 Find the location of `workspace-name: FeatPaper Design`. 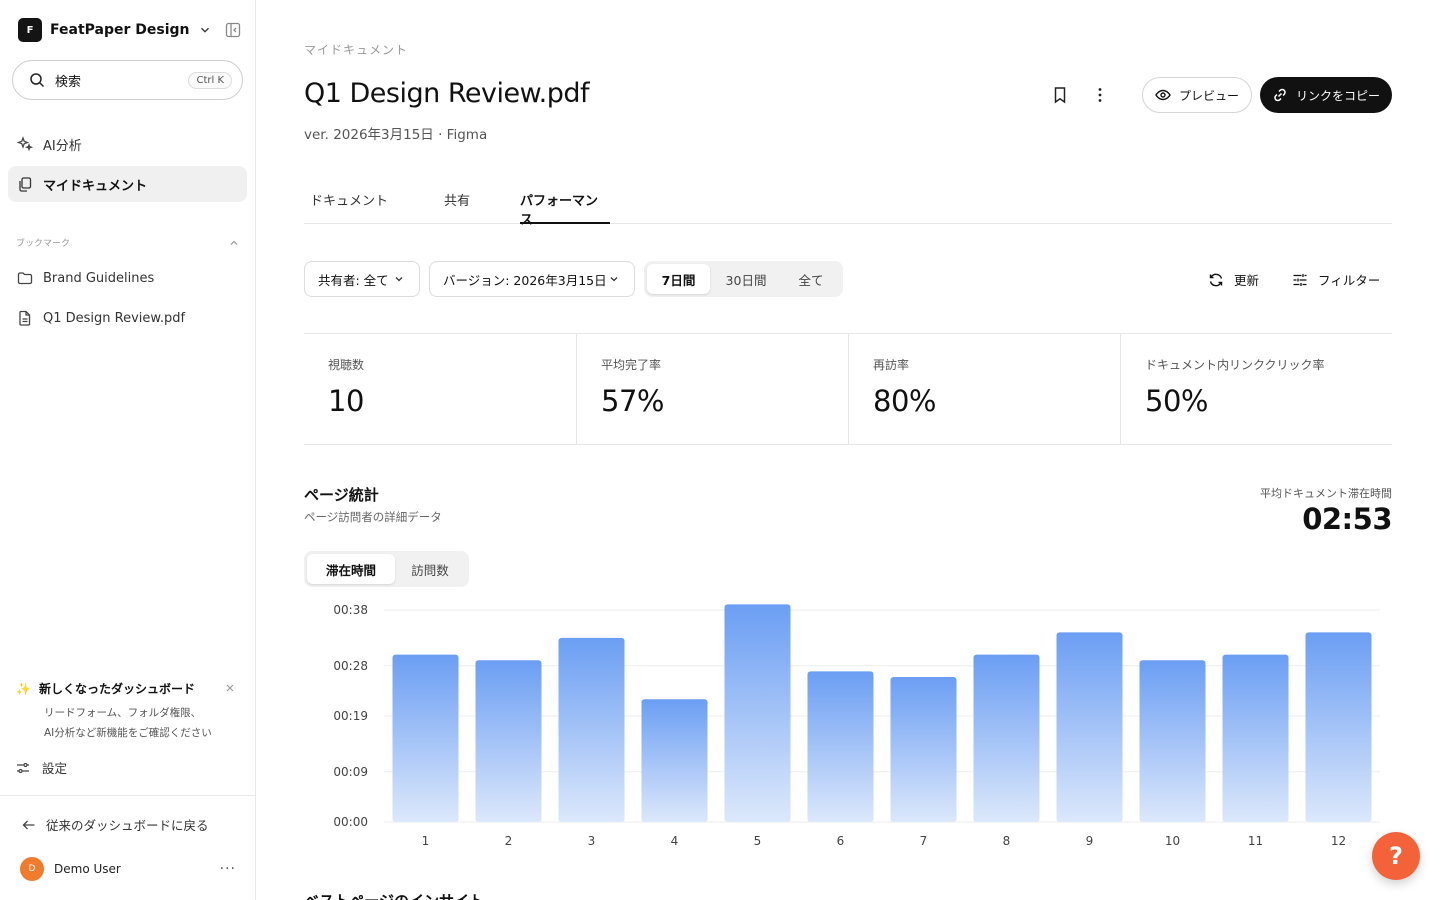

workspace-name: FeatPaper Design is located at coordinates (120, 30).